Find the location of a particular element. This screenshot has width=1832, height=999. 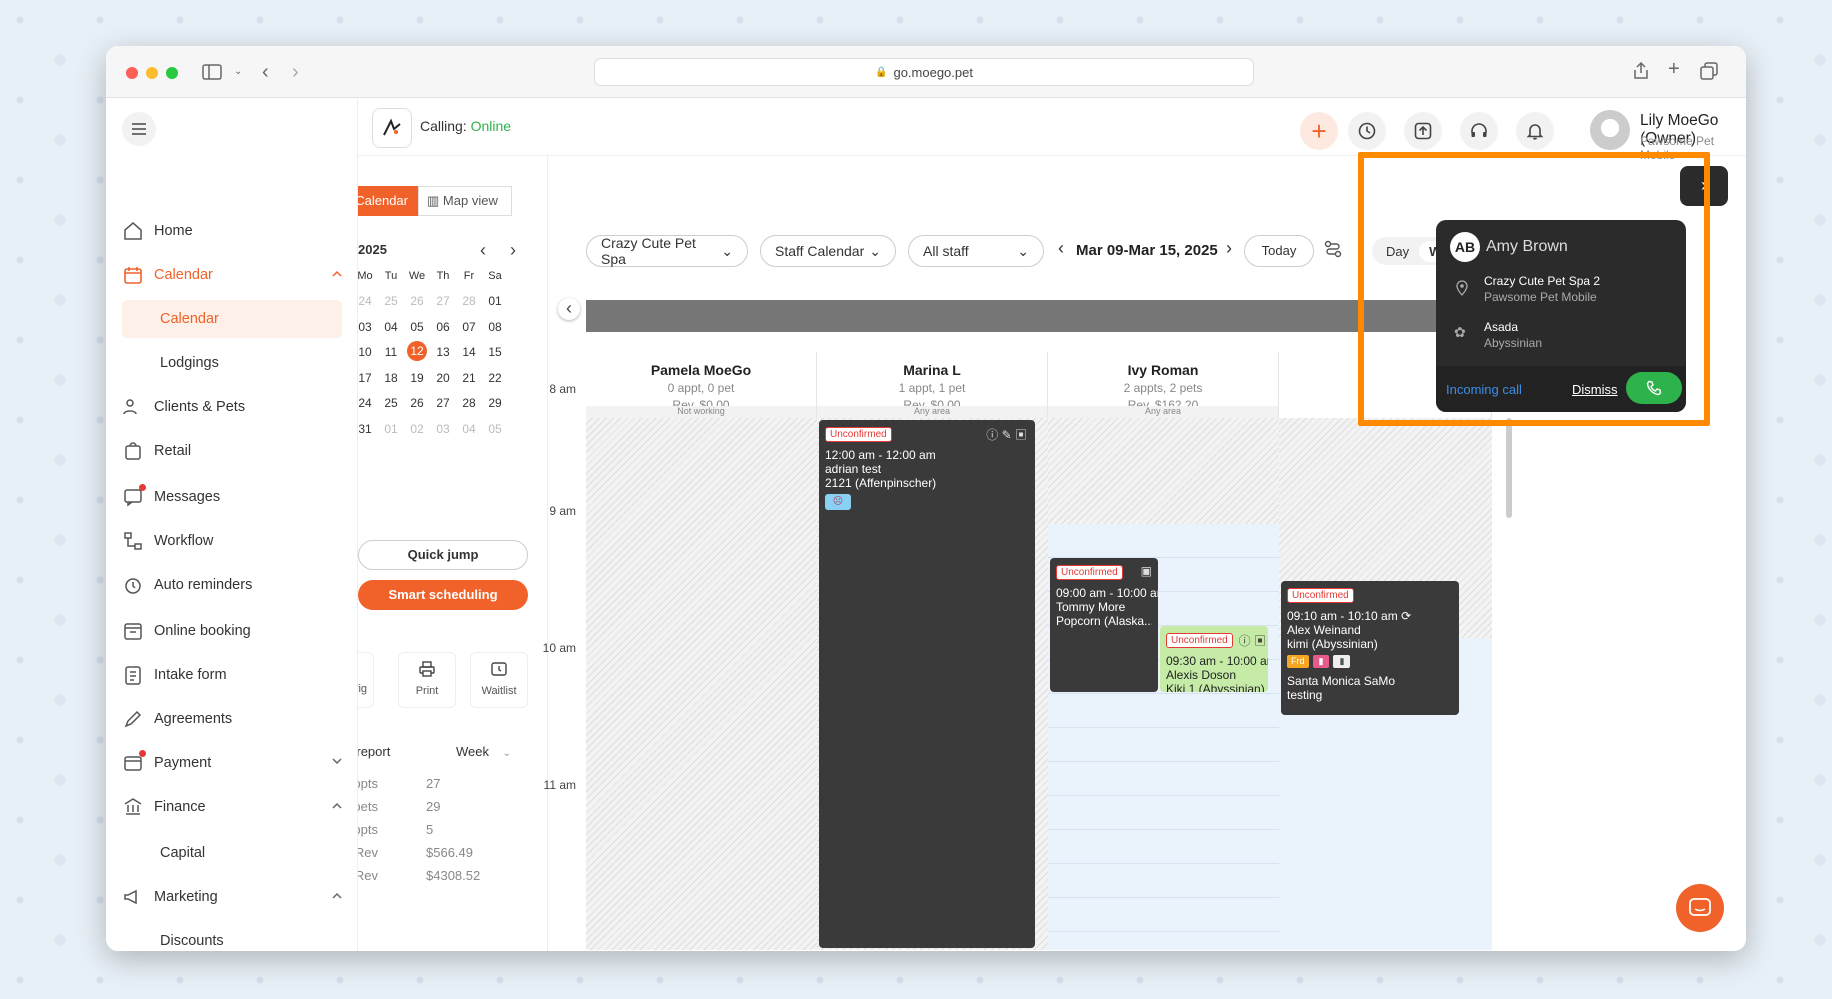

next-month-icon: › is located at coordinates (513, 250).